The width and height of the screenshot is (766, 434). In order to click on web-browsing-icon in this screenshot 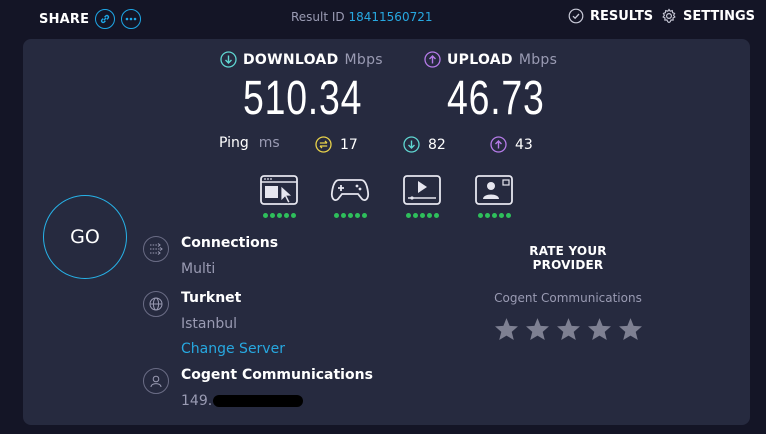, I will do `click(279, 190)`.